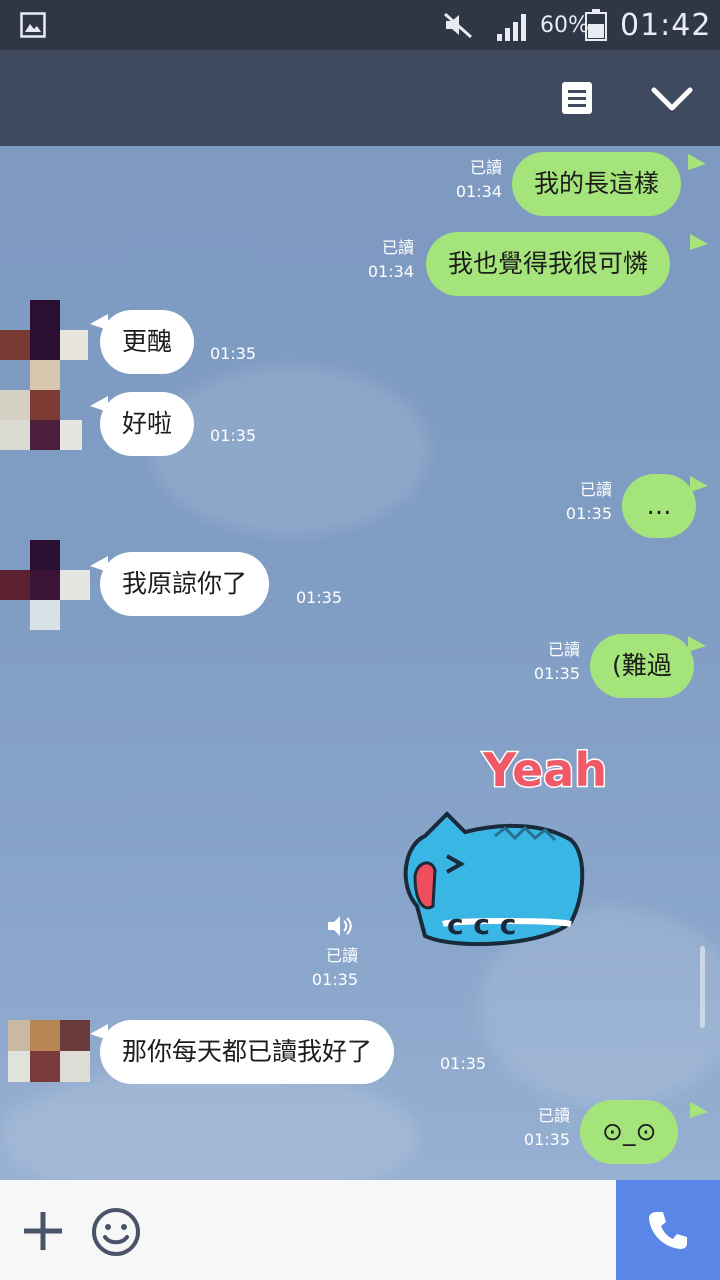 Image resolution: width=720 pixels, height=1280 pixels. Describe the element at coordinates (543, 770) in the screenshot. I see `sticker-caption: Yeah` at that location.